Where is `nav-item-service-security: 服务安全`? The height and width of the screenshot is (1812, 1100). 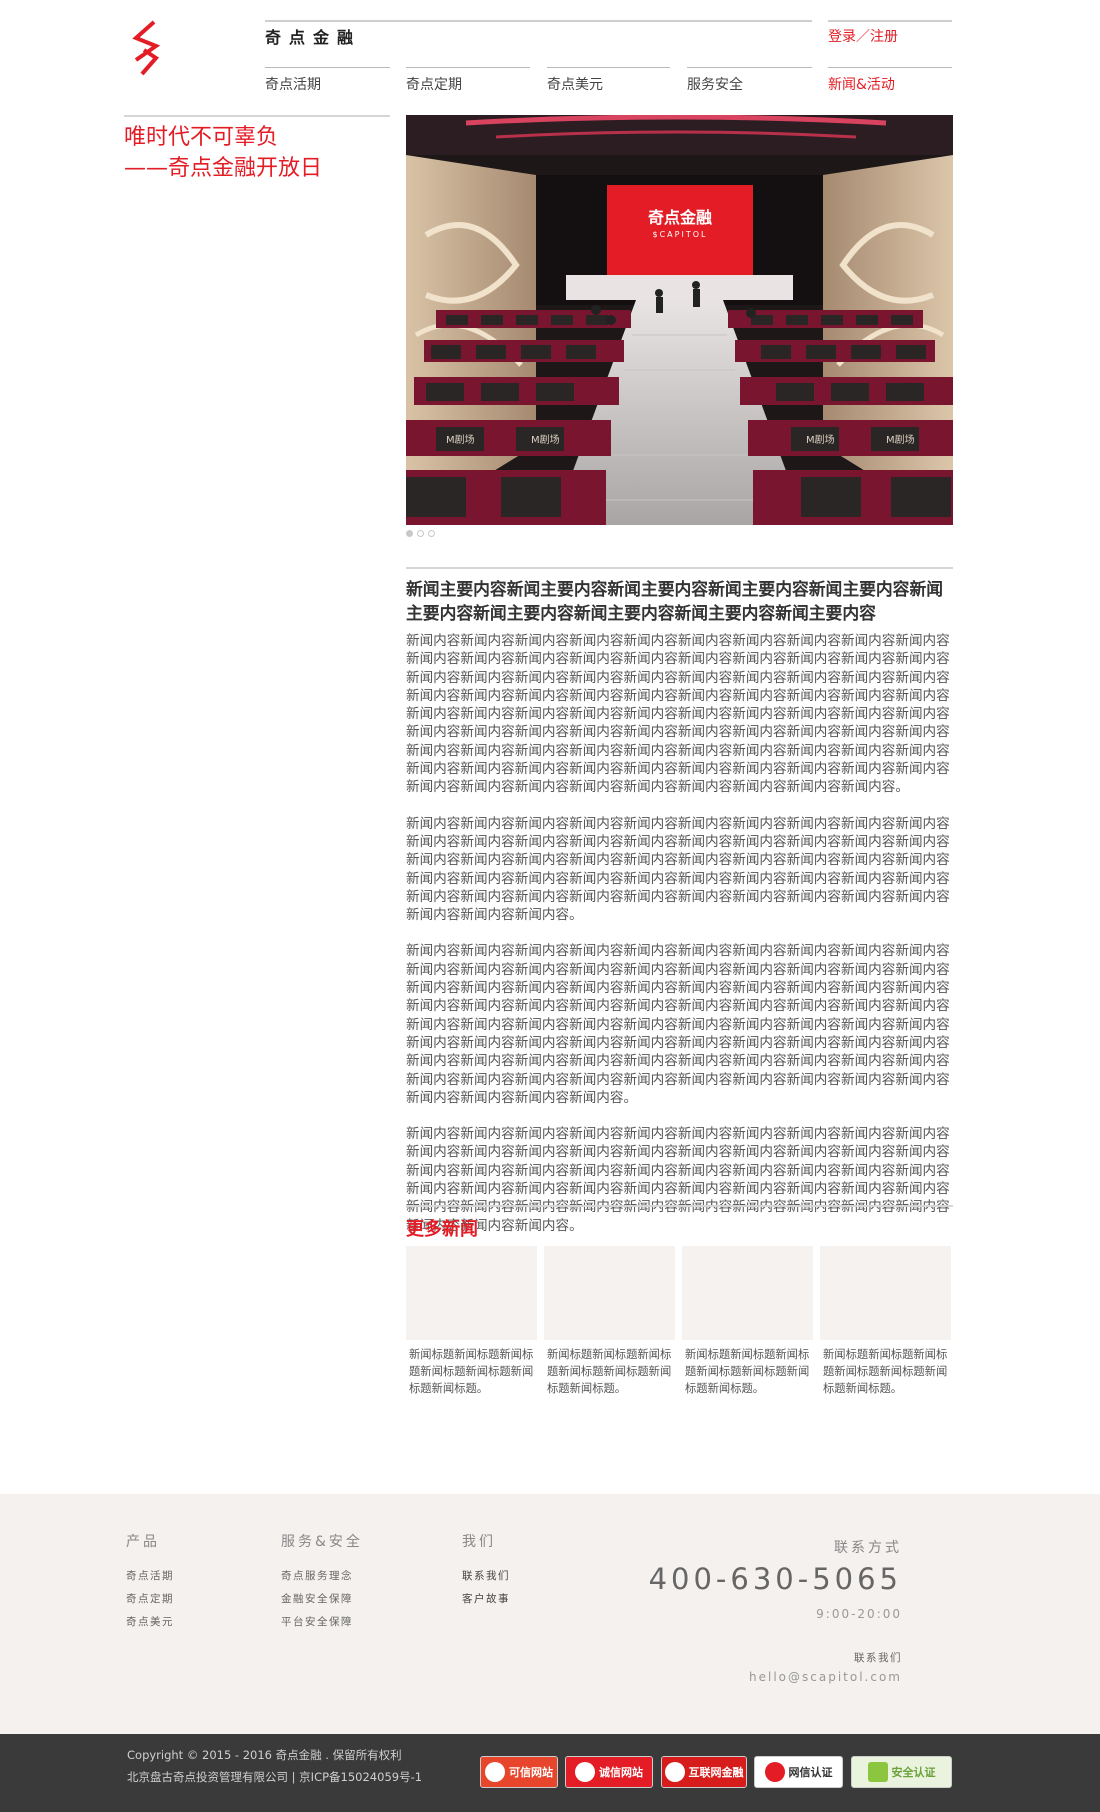
nav-item-service-security: 服务安全 is located at coordinates (749, 80).